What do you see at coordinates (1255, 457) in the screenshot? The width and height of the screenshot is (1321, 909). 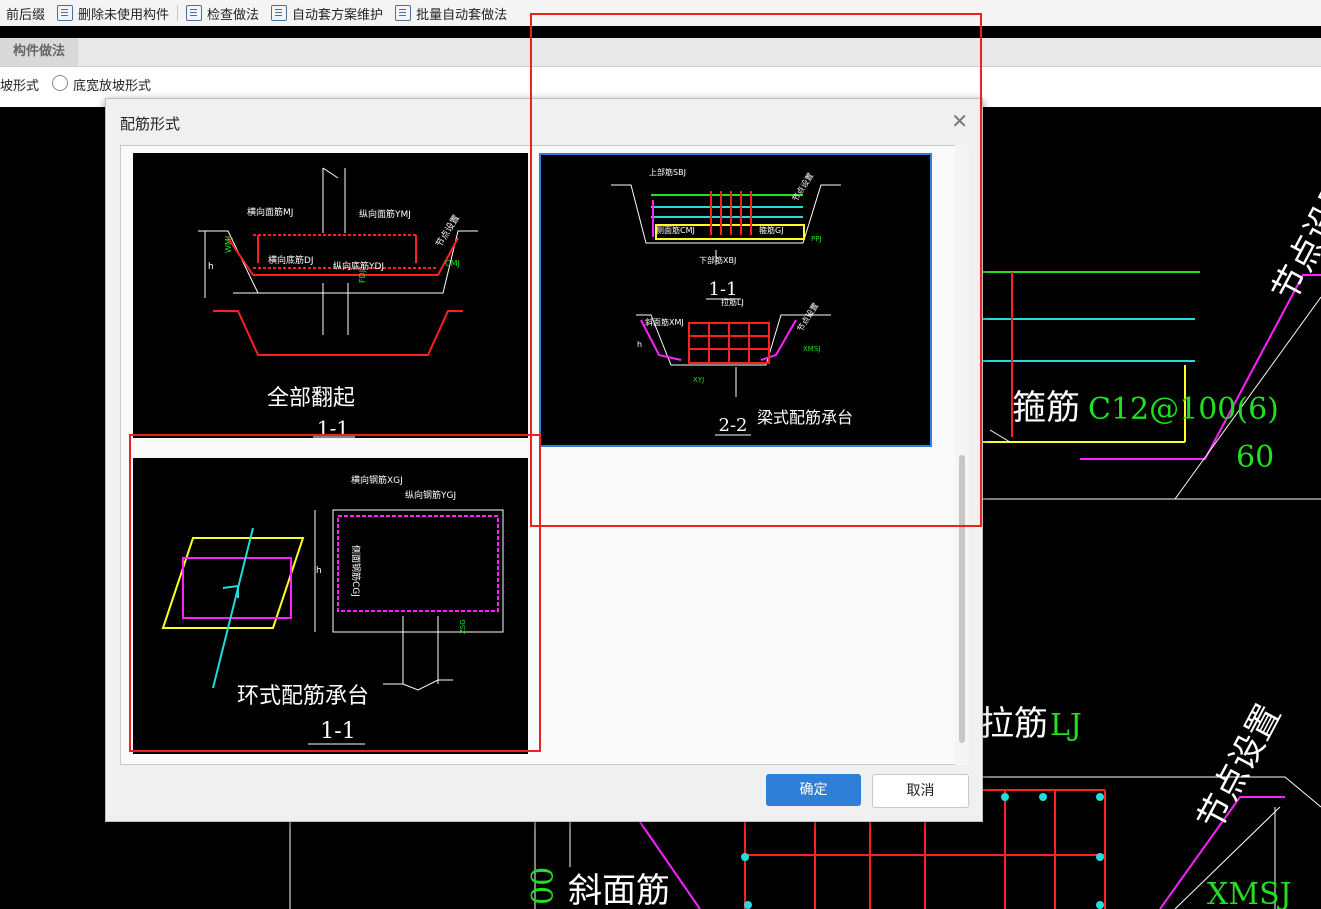 I see `bg-angle-value: 60` at bounding box center [1255, 457].